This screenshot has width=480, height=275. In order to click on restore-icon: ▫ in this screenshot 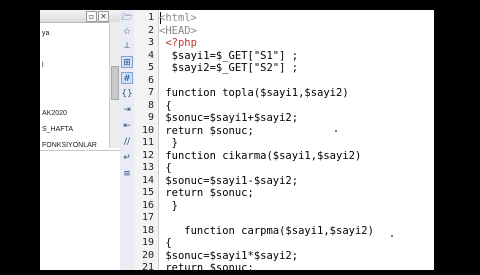, I will do `click(91, 16)`.